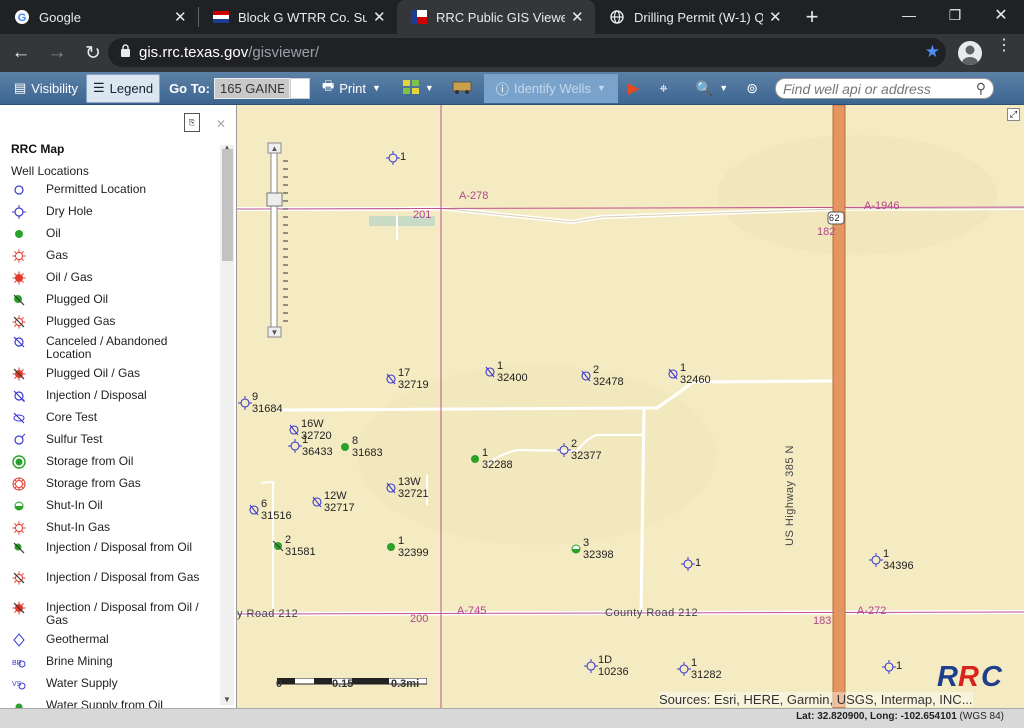 The image size is (1024, 728). Describe the element at coordinates (251, 88) in the screenshot. I see `goto-input` at that location.